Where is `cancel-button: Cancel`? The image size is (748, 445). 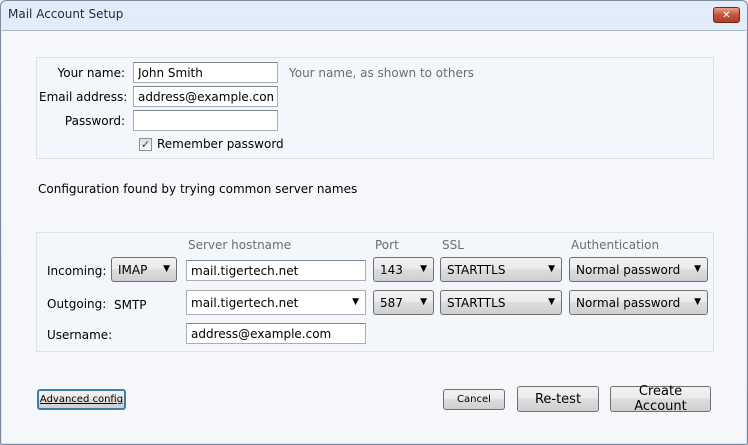
cancel-button: Cancel is located at coordinates (474, 399).